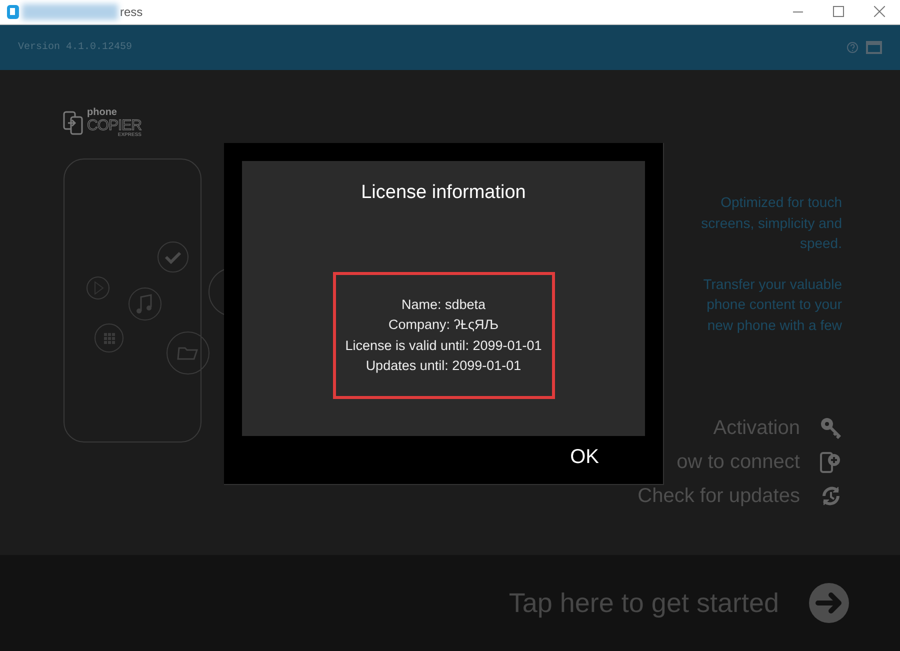 This screenshot has width=900, height=651. I want to click on maximize-icon, so click(838, 11).